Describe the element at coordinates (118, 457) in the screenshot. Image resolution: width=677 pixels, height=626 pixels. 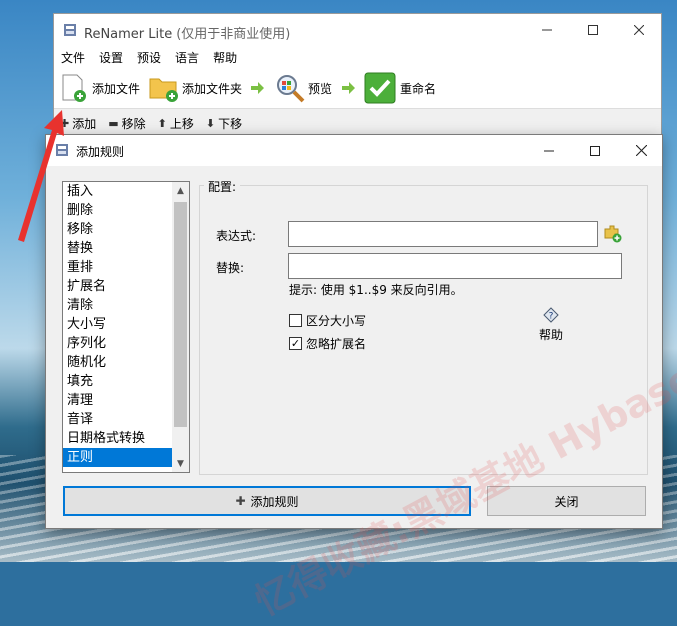
I see `list-item-selected: 正则` at that location.